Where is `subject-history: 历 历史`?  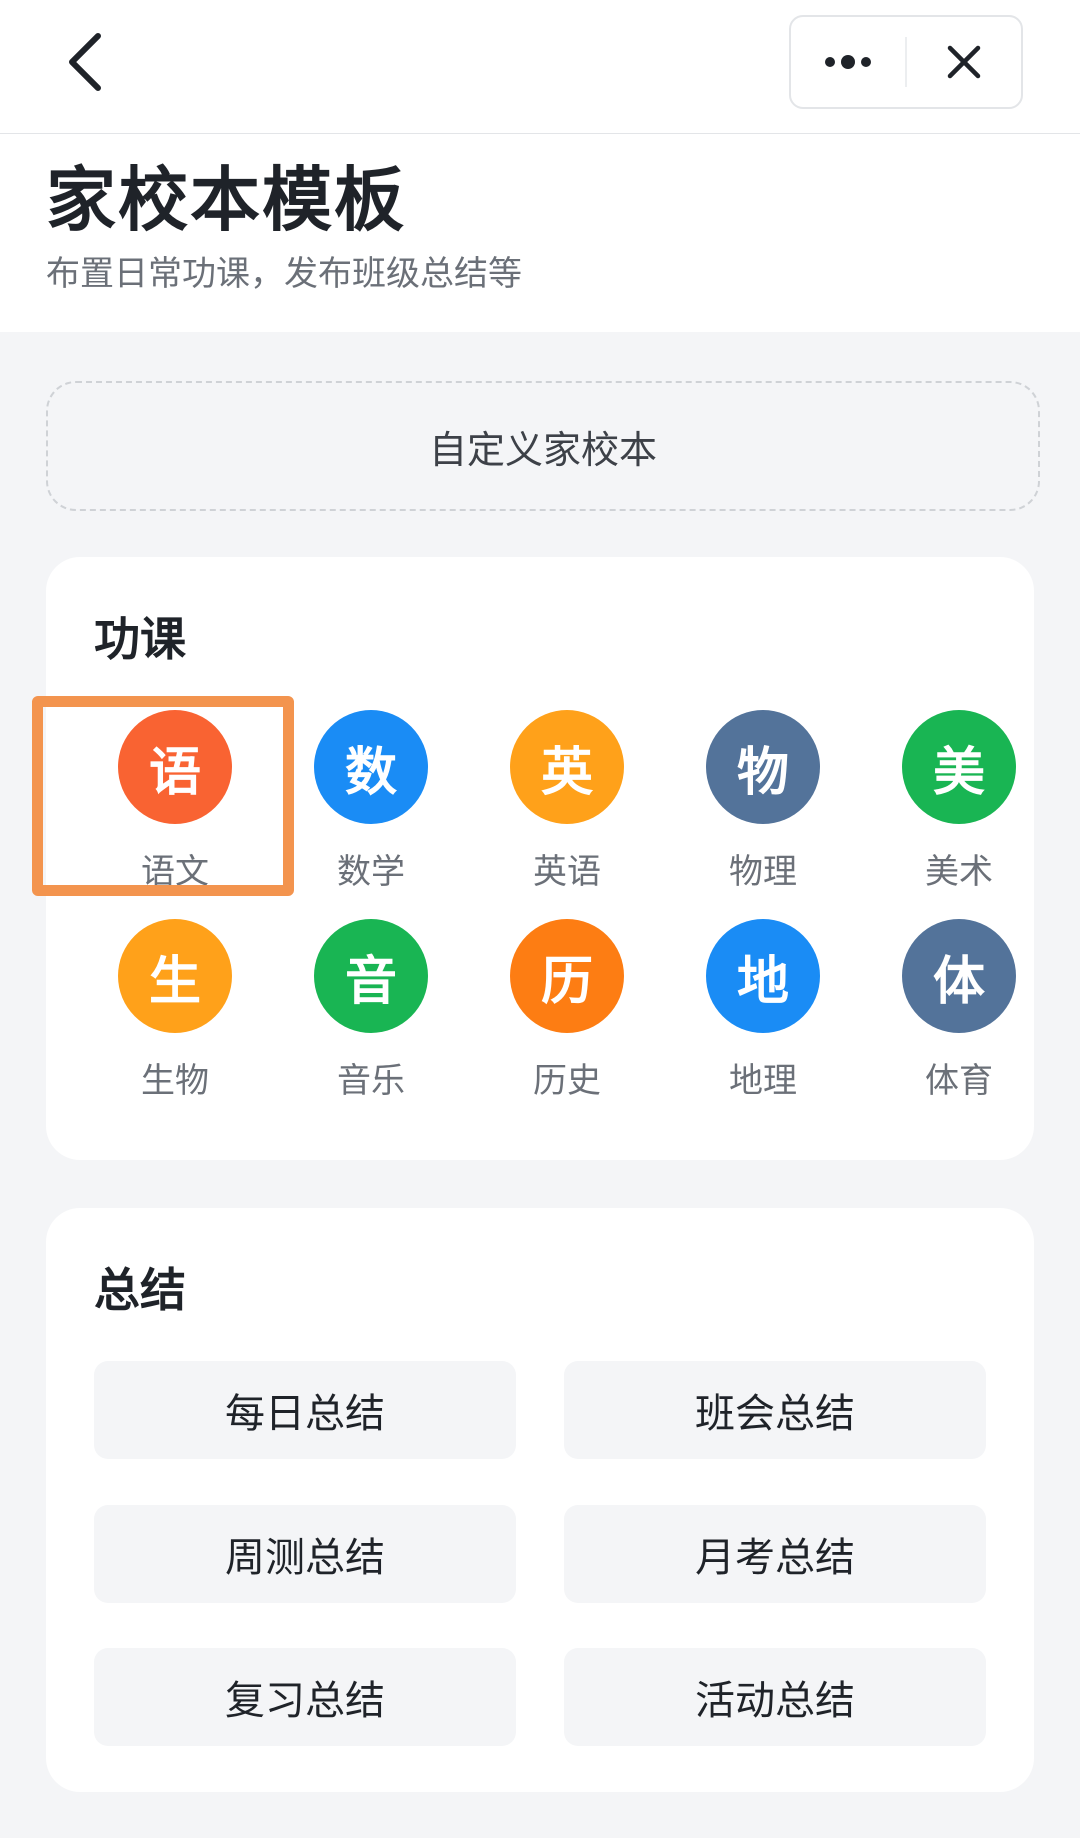
subject-history: 历 历史 is located at coordinates (567, 1010).